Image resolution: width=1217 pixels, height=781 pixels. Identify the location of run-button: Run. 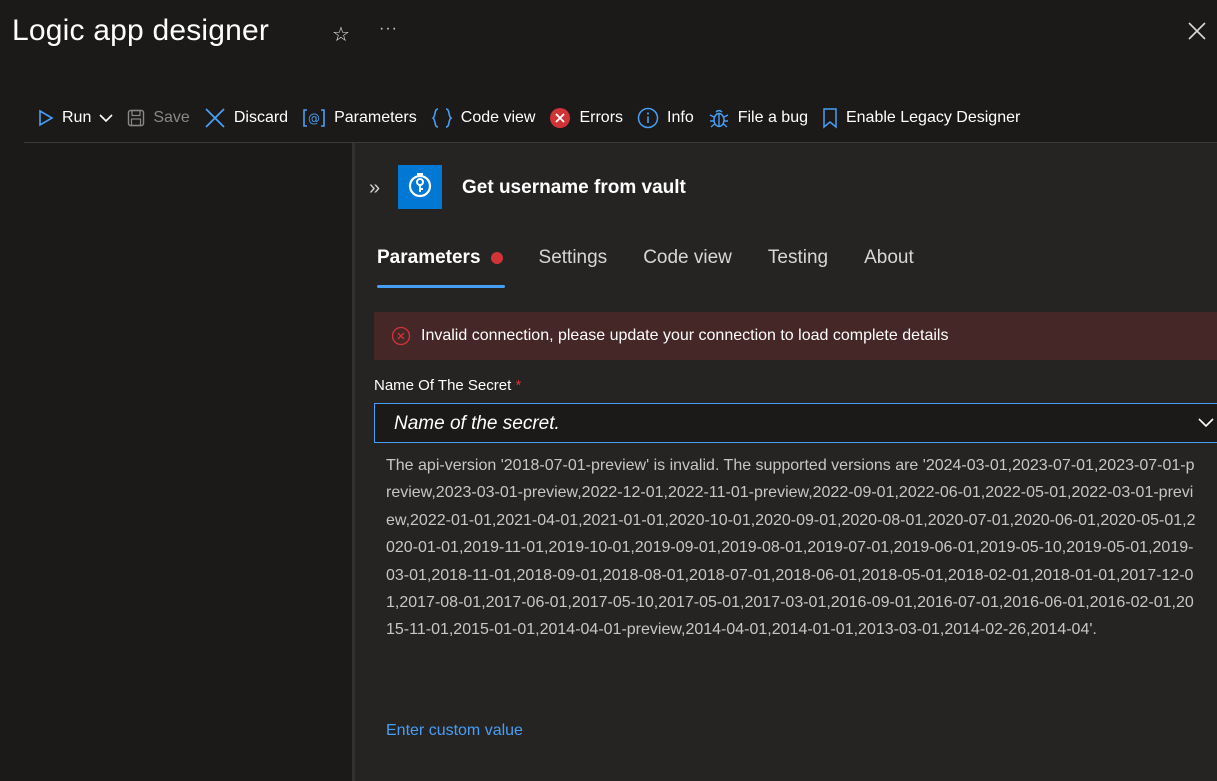
(75, 118).